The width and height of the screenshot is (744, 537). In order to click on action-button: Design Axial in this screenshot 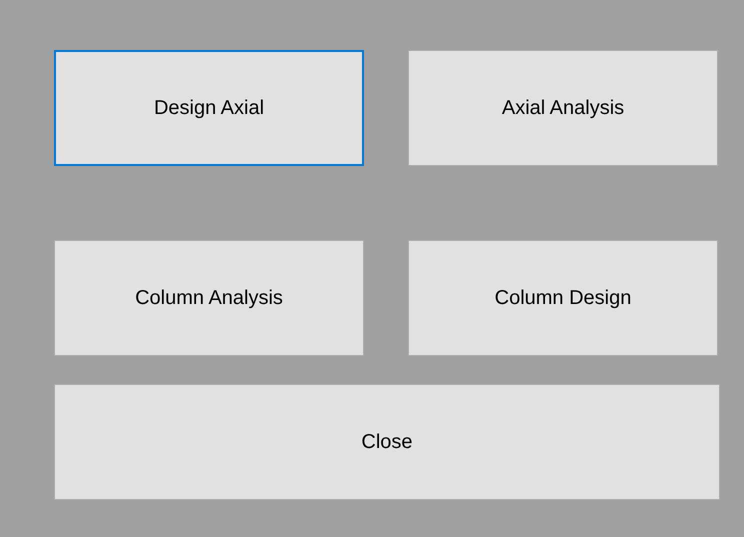, I will do `click(209, 108)`.